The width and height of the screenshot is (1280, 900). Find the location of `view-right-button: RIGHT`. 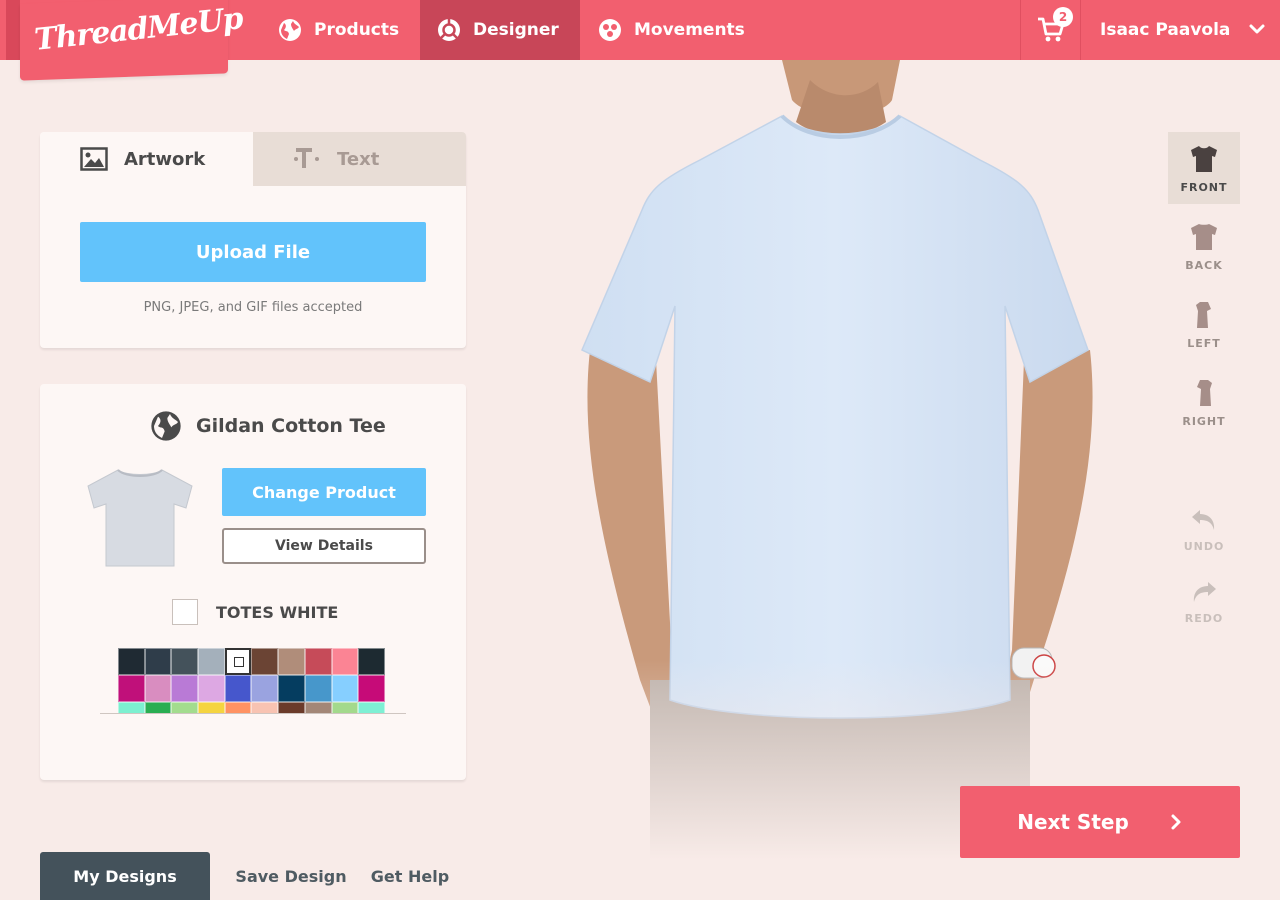

view-right-button: RIGHT is located at coordinates (1204, 402).